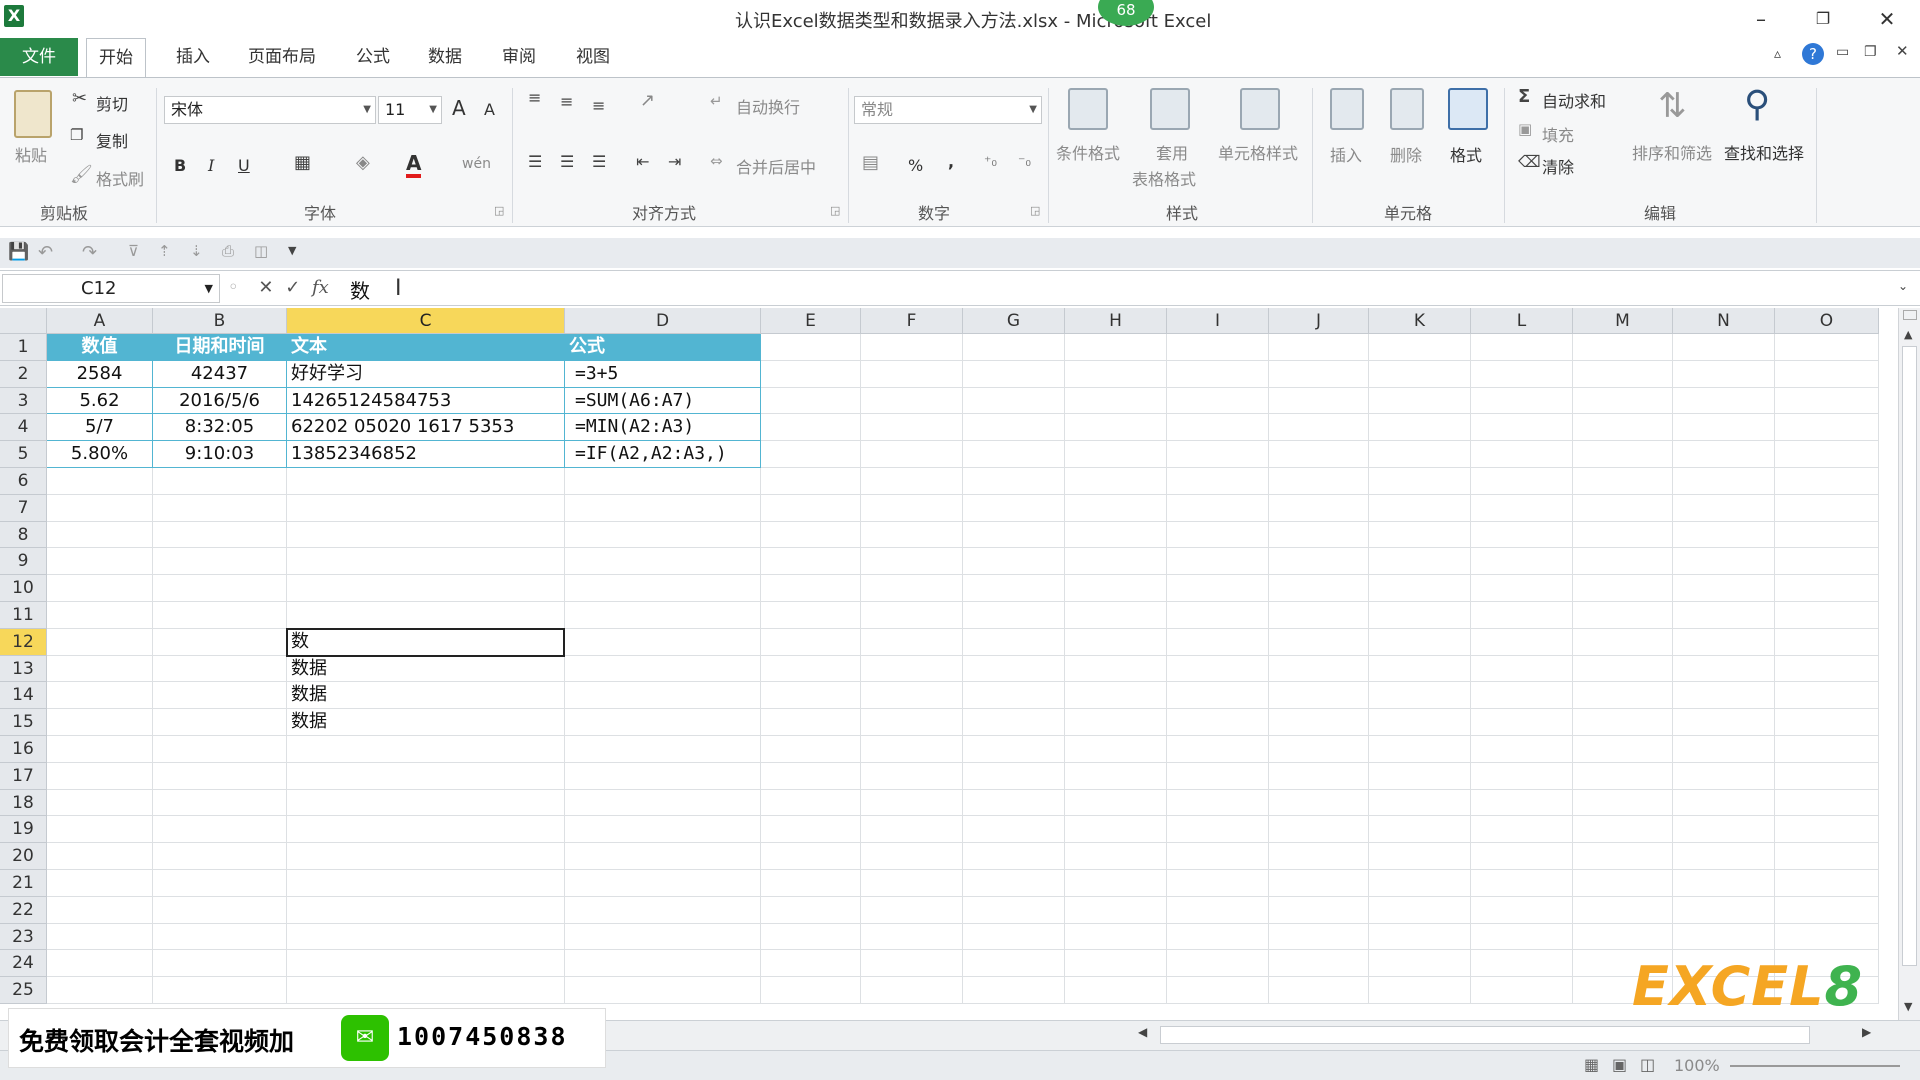 This screenshot has width=1920, height=1080. Describe the element at coordinates (1014, 856) in the screenshot. I see `cell-g20` at that location.